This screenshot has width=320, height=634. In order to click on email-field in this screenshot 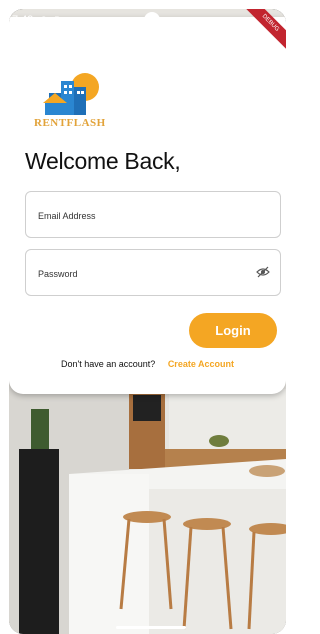, I will do `click(153, 215)`.